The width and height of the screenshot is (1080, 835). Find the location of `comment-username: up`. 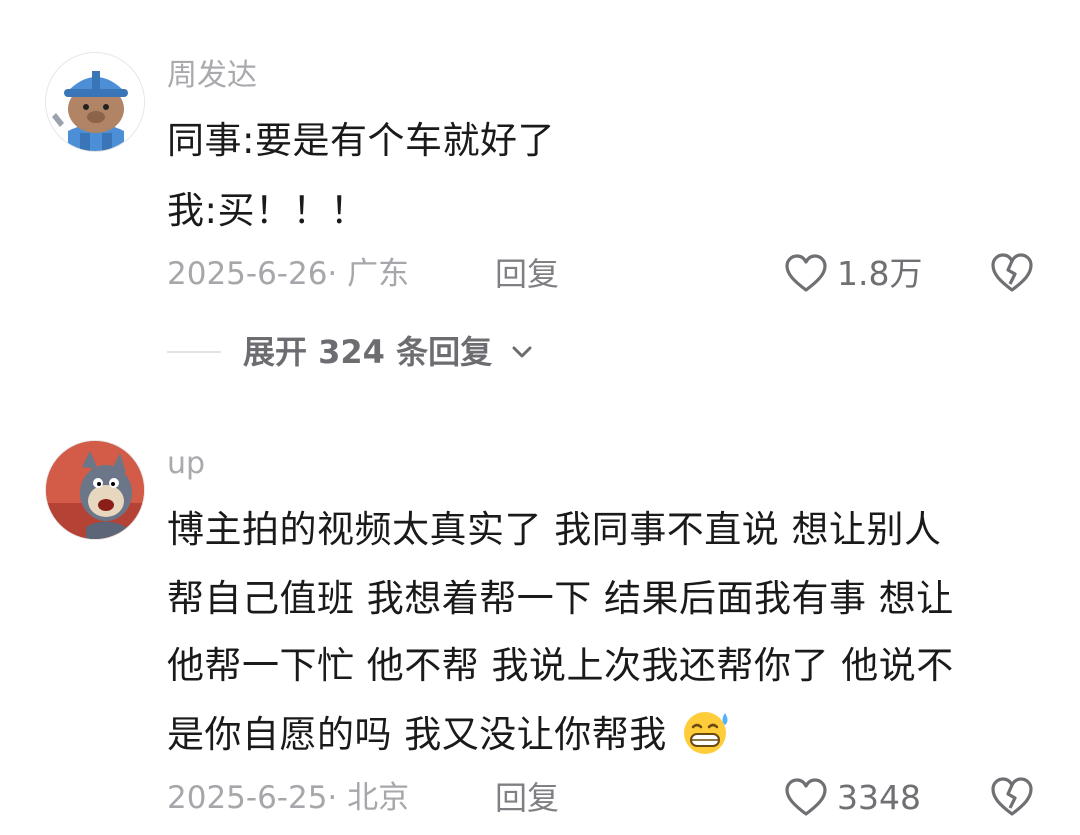

comment-username: up is located at coordinates (186, 464).